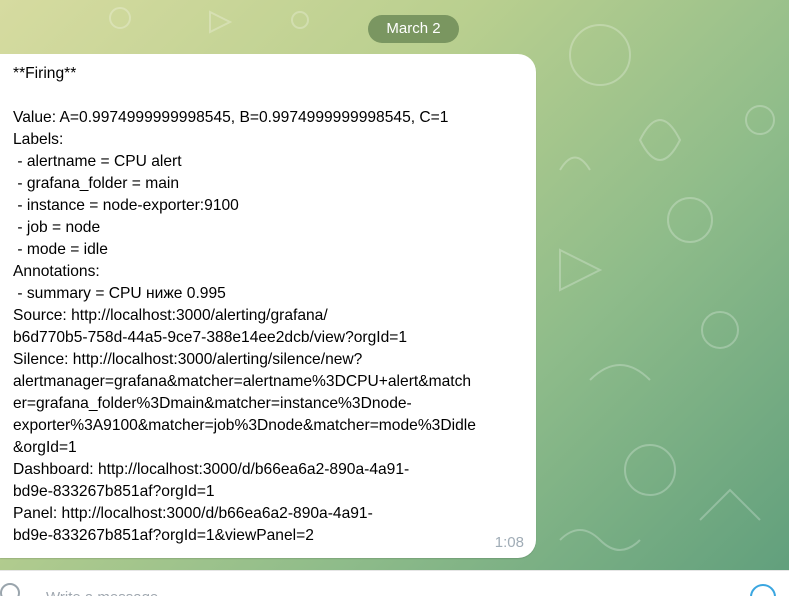  What do you see at coordinates (97, 161) in the screenshot?
I see `message-line: - alertname = CPU alert` at bounding box center [97, 161].